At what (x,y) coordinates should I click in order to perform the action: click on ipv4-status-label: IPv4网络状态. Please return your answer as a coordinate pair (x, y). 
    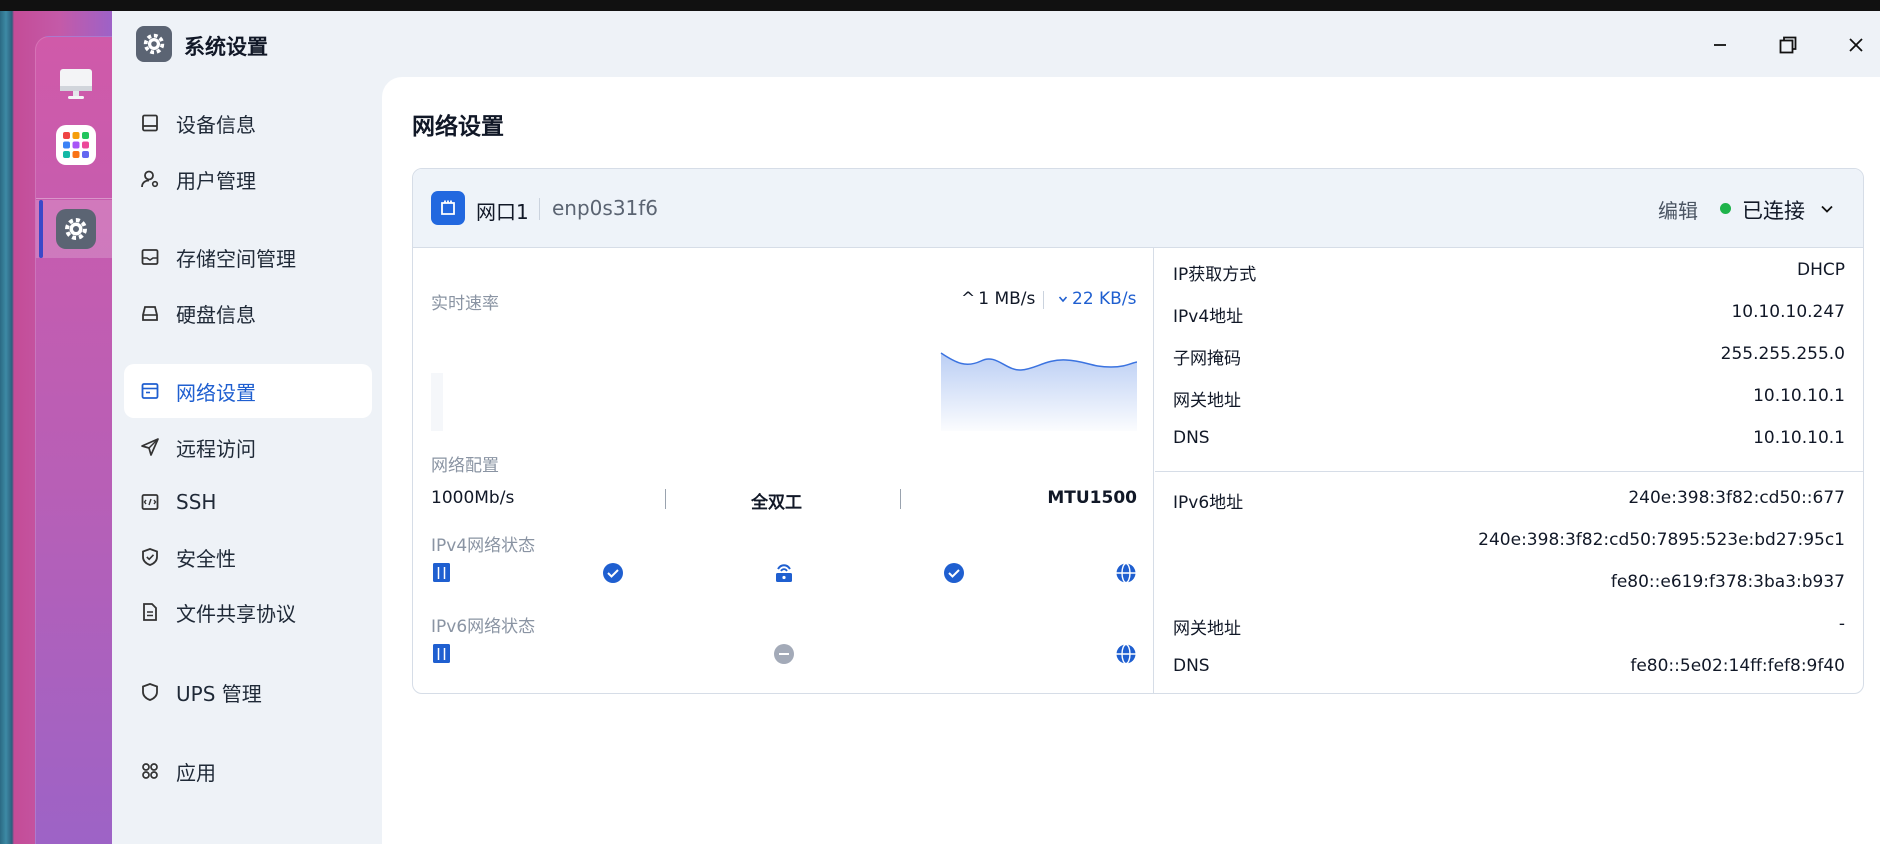
    Looking at the image, I should click on (483, 546).